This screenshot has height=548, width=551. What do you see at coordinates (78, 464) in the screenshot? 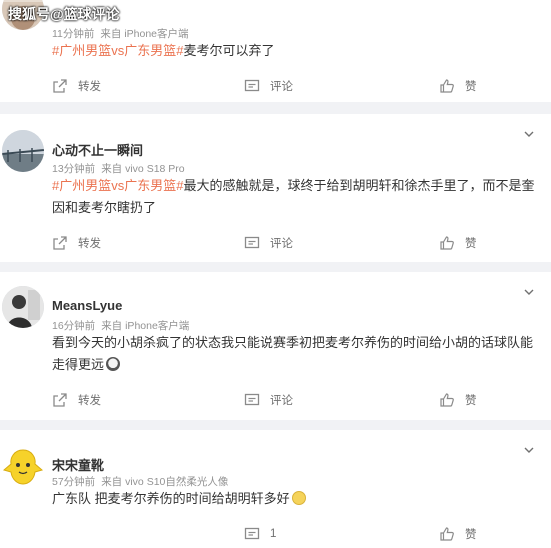
I see `author-name: 宋宋童靴` at bounding box center [78, 464].